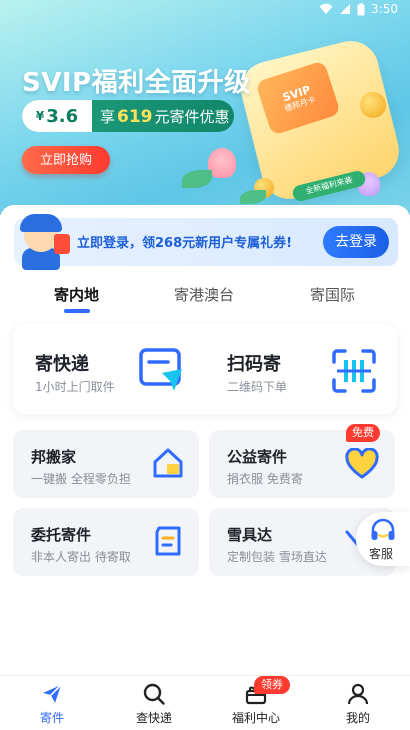  Describe the element at coordinates (54, 457) in the screenshot. I see `service-title: 邦搬家` at that location.